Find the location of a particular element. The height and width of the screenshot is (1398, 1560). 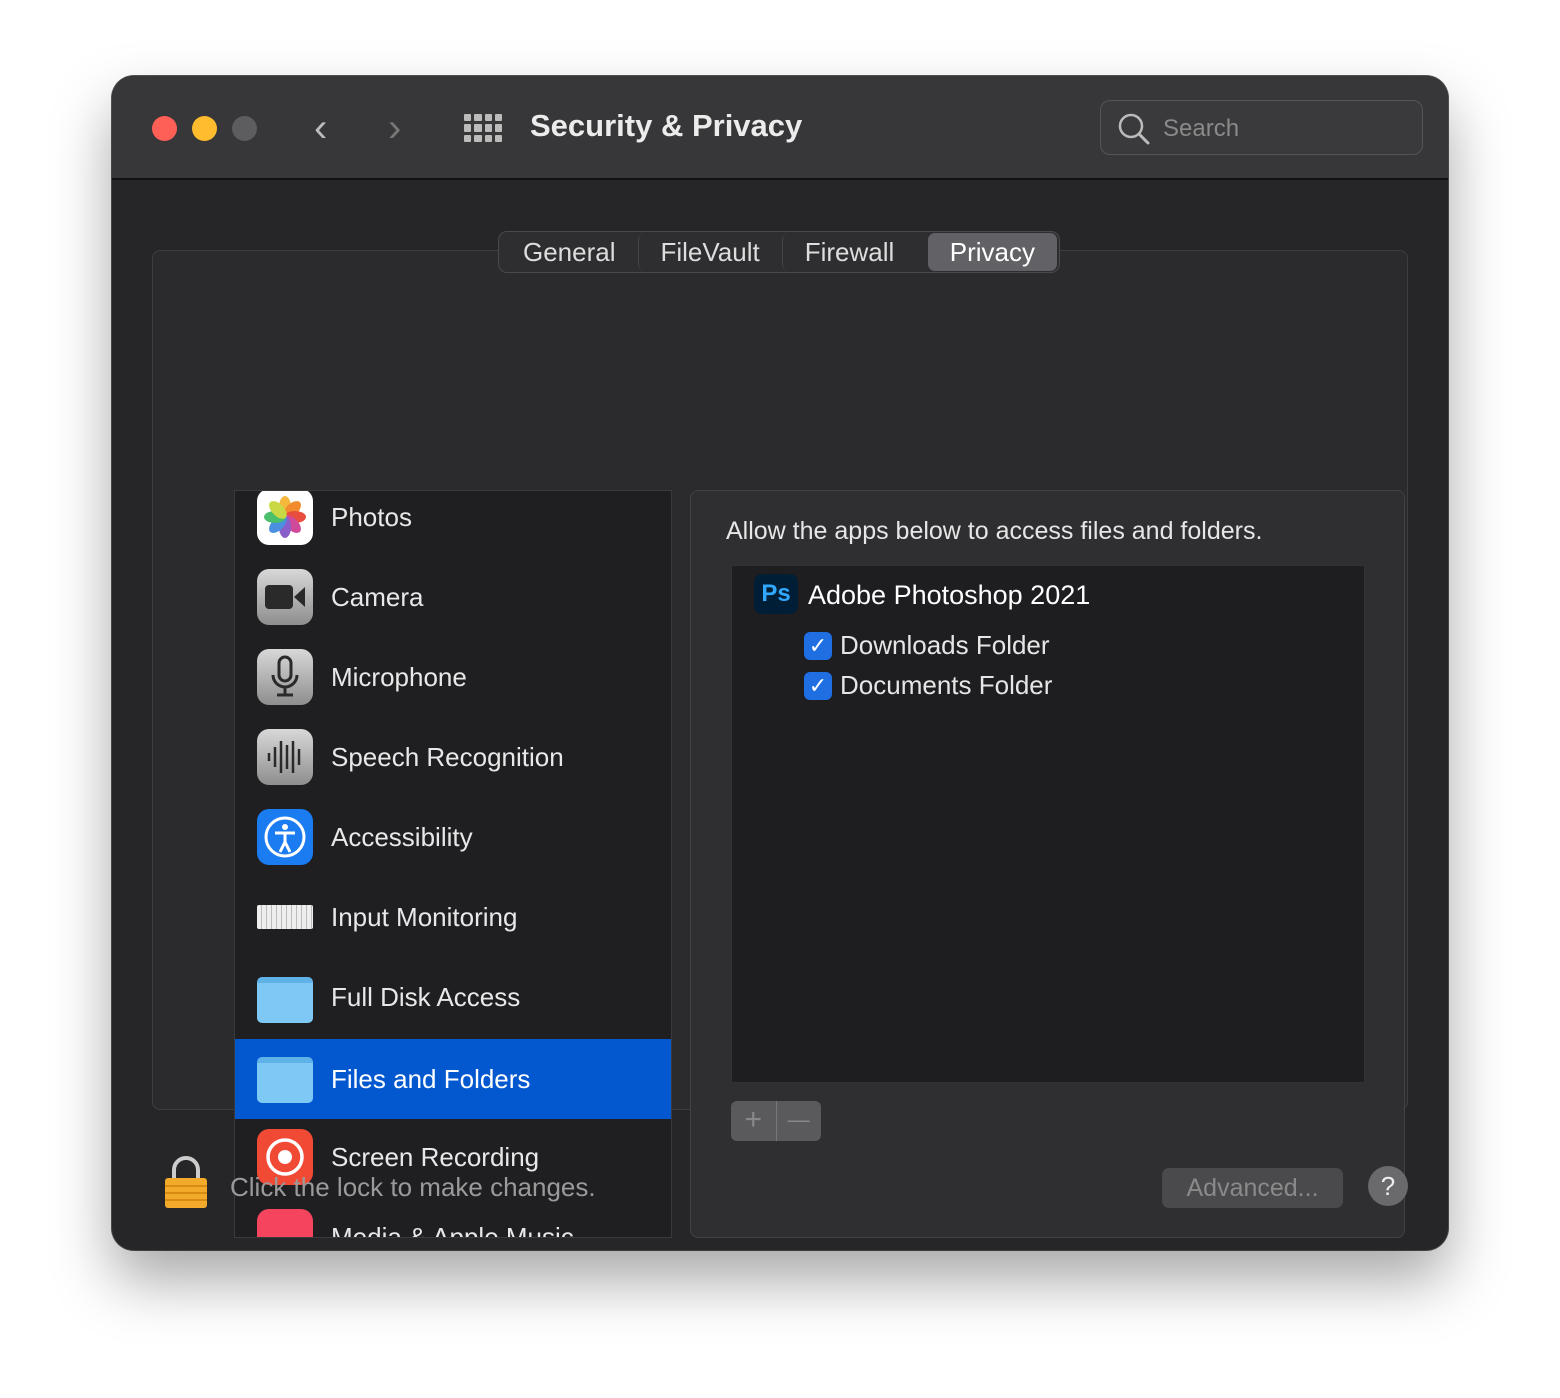

help-button: ? is located at coordinates (1388, 1186).